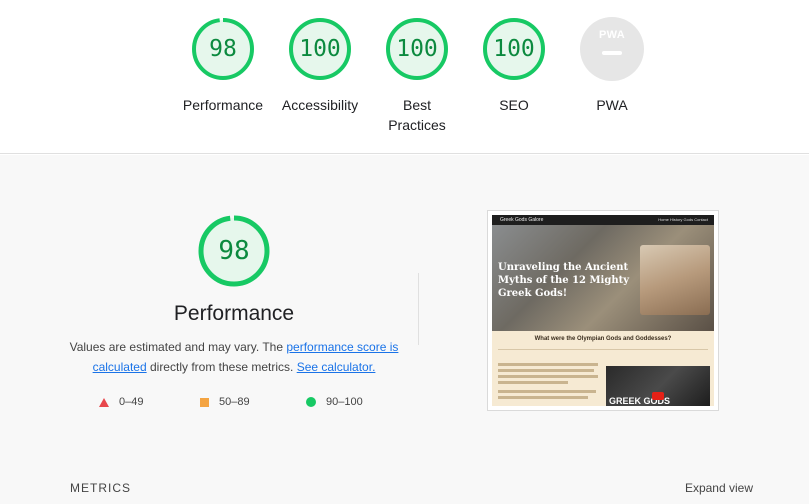 Image resolution: width=809 pixels, height=504 pixels. Describe the element at coordinates (234, 313) in the screenshot. I see `performance-title: Performance` at that location.